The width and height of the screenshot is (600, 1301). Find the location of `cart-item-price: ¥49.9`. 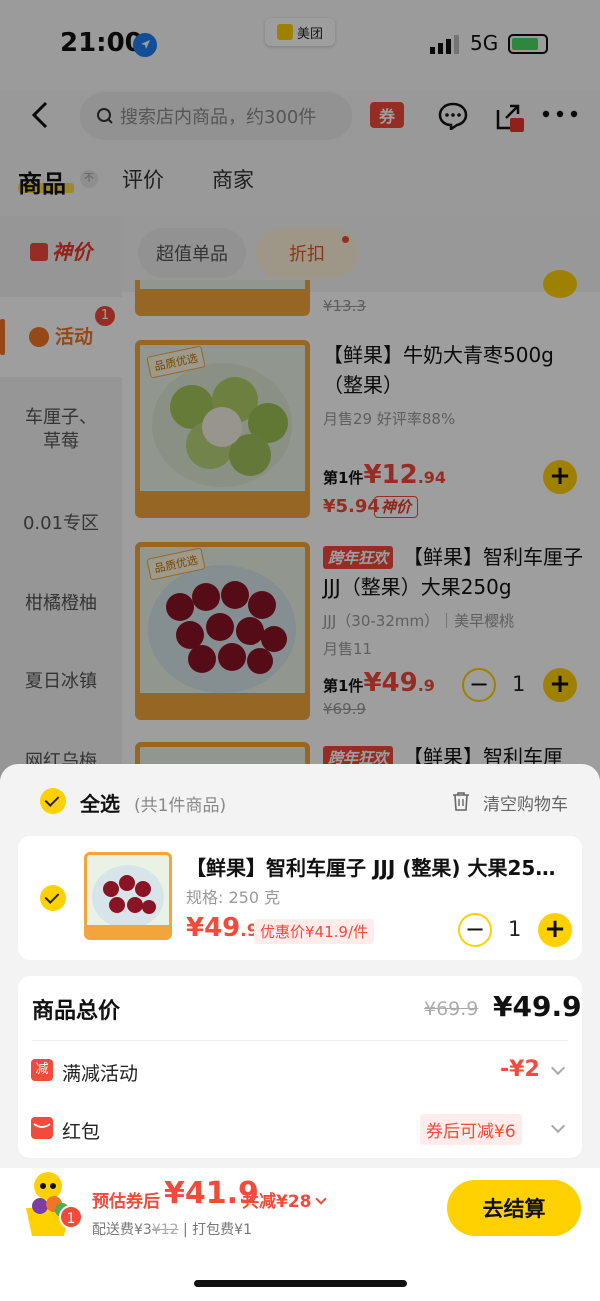

cart-item-price: ¥49.9 is located at coordinates (222, 928).